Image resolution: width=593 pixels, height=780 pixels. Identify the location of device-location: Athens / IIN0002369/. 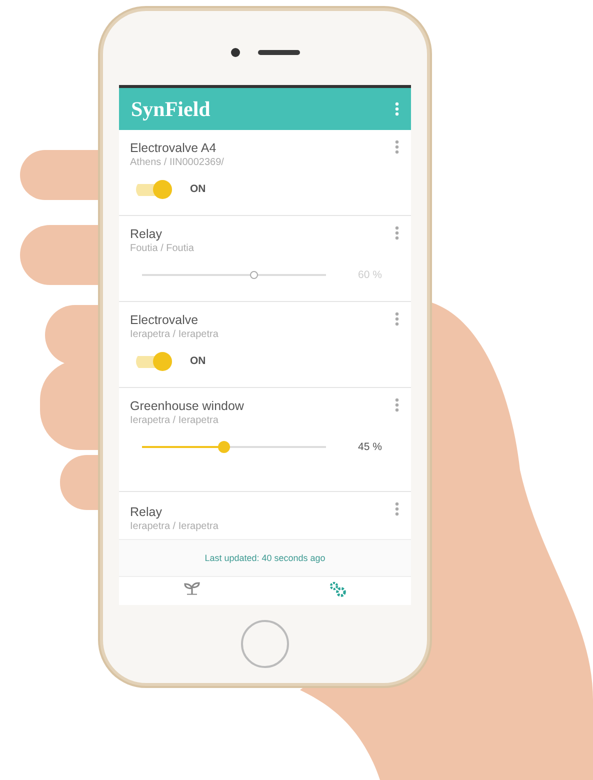
(177, 162).